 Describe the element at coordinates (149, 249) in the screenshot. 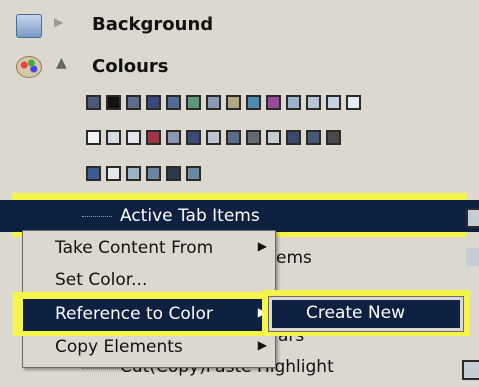

I see `menu-item-take-content-from: Take Content From ▶` at that location.